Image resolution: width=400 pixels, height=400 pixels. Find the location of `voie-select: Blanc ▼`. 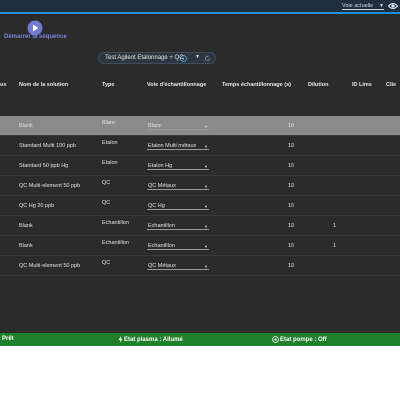

voie-select: Blanc ▼ is located at coordinates (178, 124).